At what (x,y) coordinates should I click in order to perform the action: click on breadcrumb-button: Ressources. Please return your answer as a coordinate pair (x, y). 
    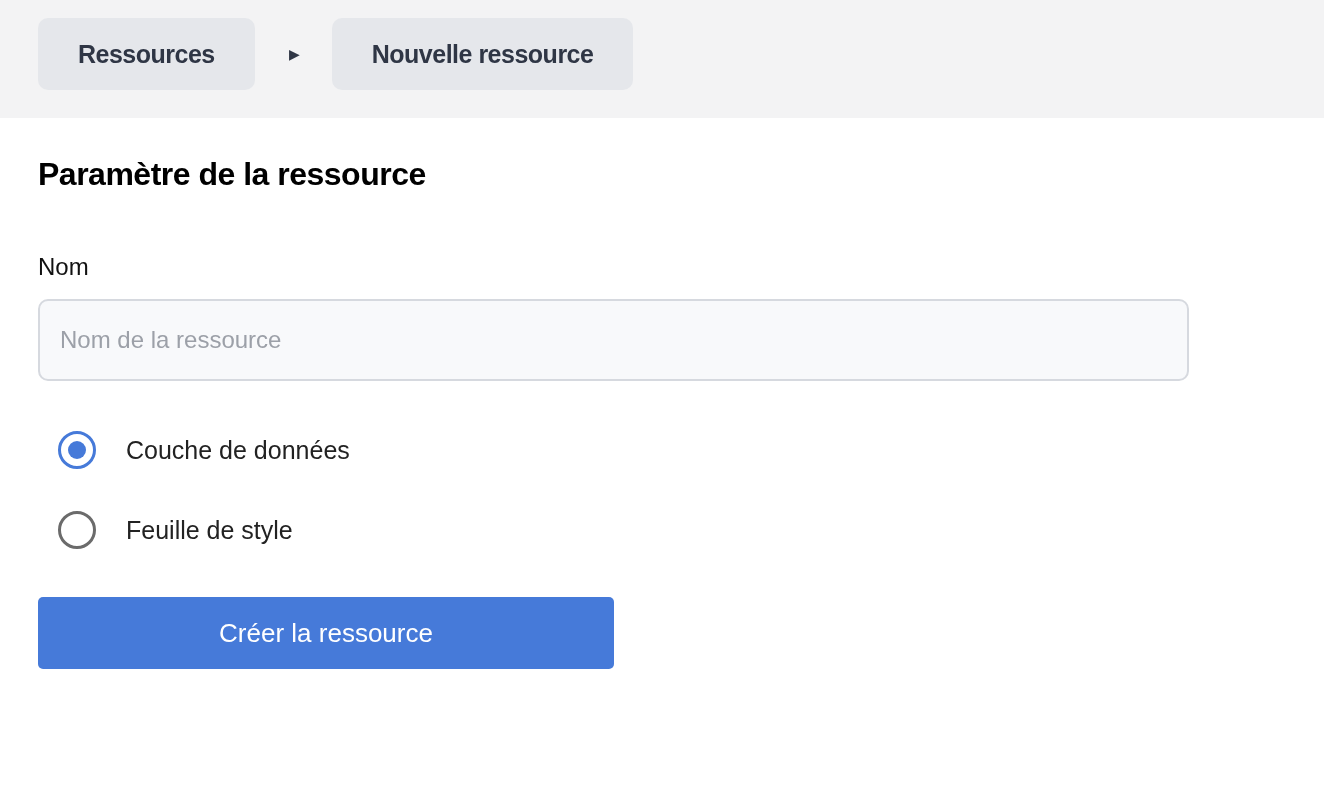
    Looking at the image, I should click on (146, 54).